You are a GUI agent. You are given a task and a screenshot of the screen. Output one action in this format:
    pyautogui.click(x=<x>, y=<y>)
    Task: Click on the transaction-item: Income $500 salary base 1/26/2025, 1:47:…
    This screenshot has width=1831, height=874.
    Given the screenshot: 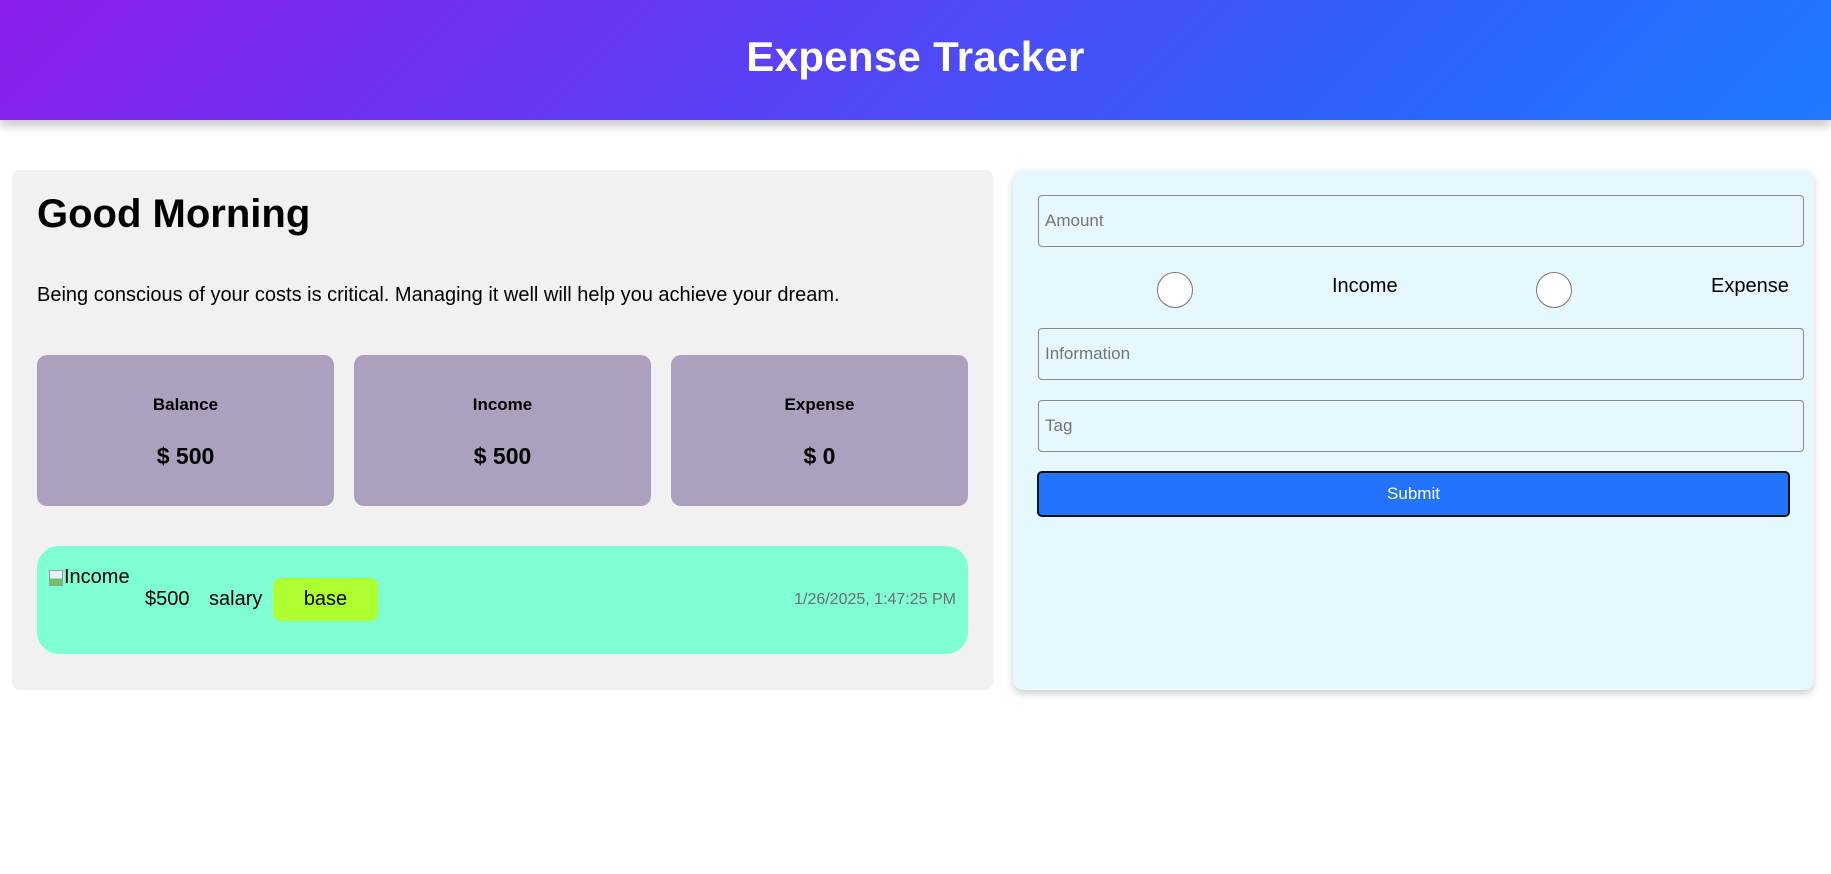 What is the action you would take?
    pyautogui.click(x=502, y=600)
    